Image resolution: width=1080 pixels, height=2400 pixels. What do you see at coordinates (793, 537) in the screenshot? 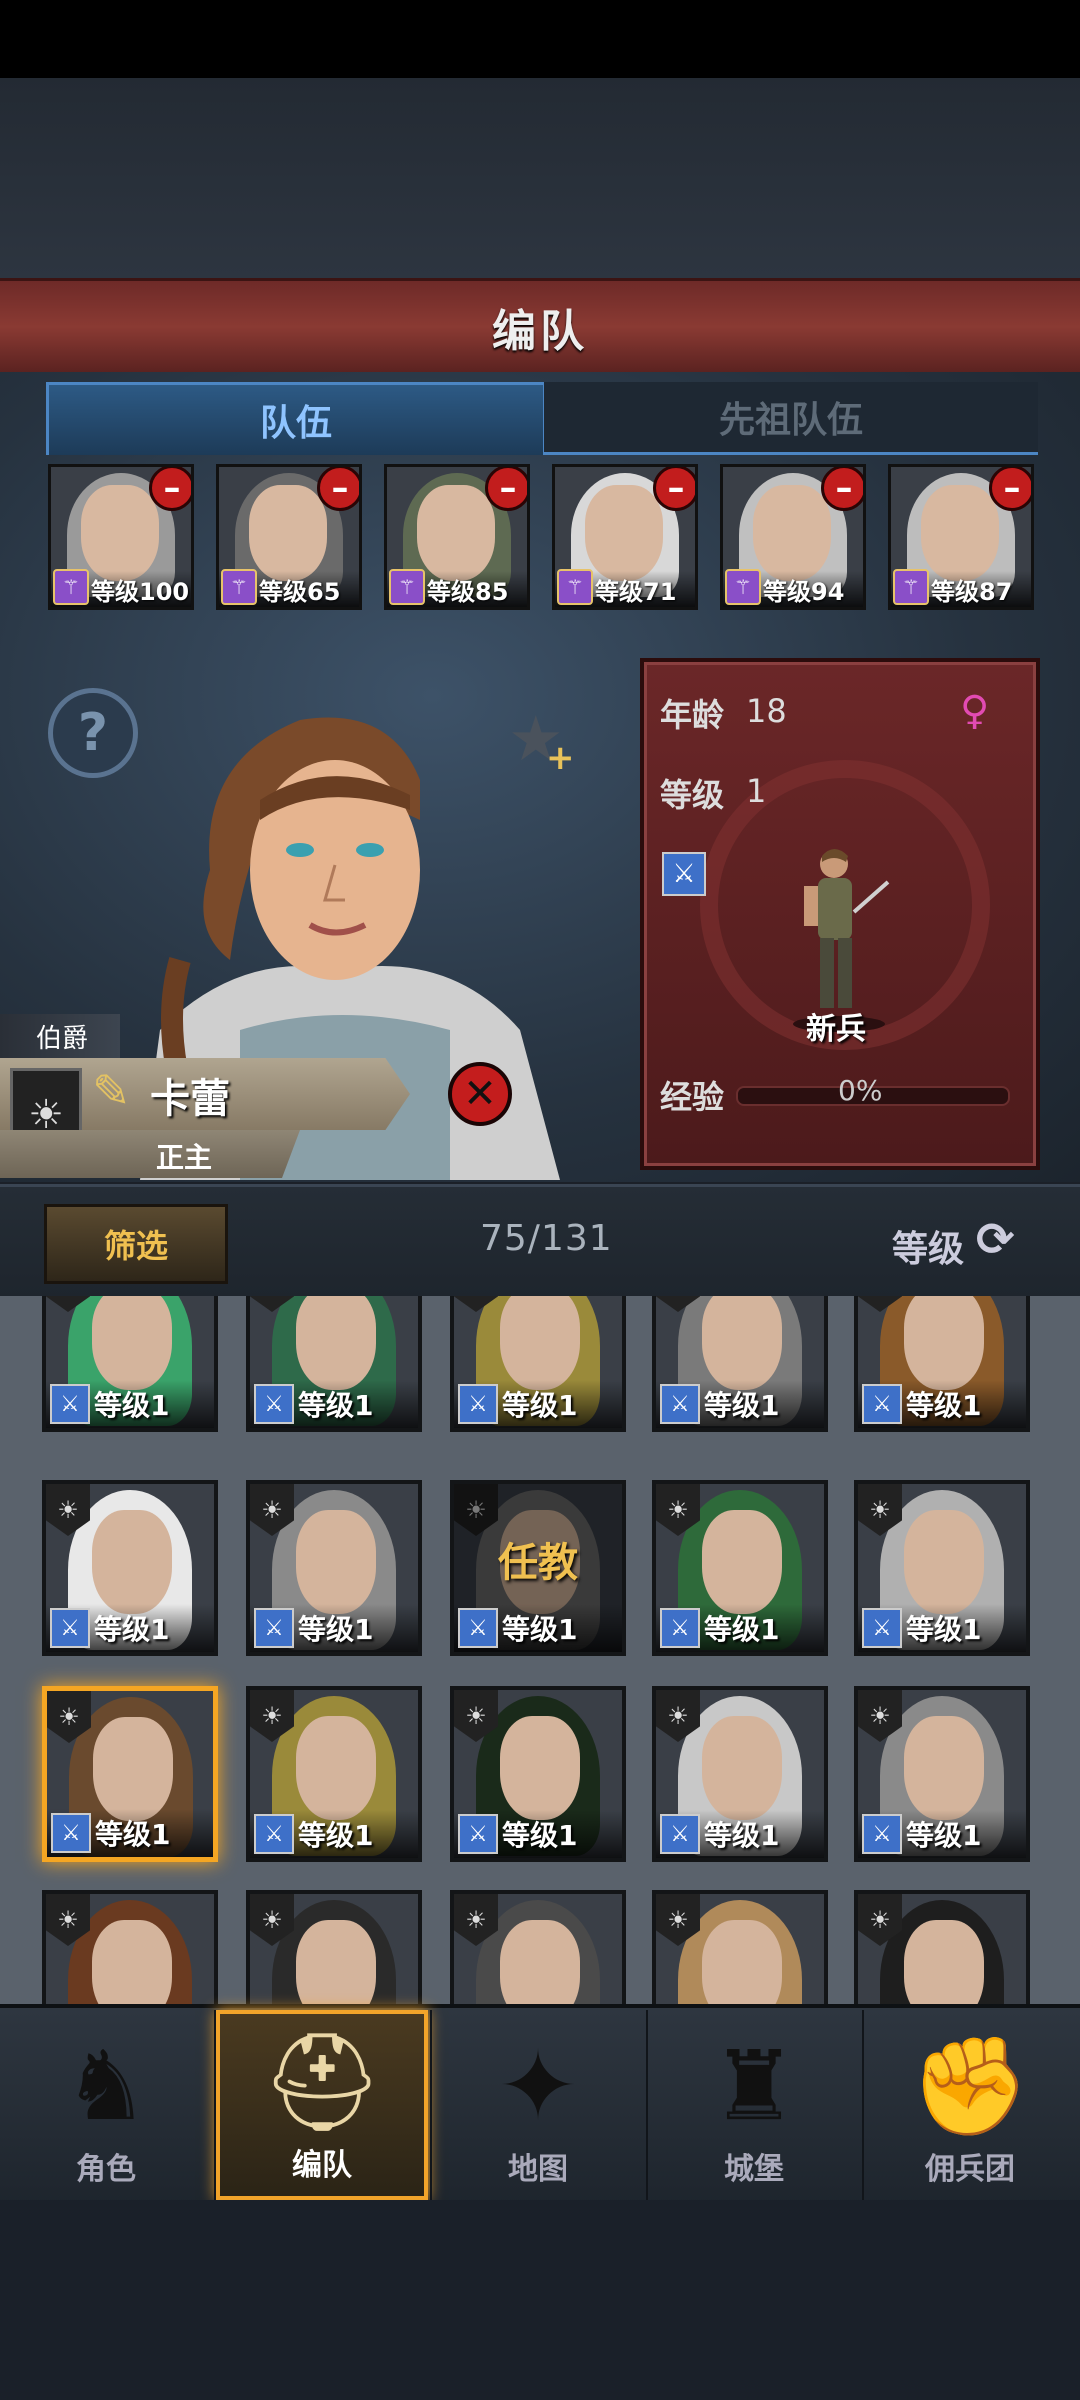
I see `party-member-slot: – ⚚ 等级94` at bounding box center [793, 537].